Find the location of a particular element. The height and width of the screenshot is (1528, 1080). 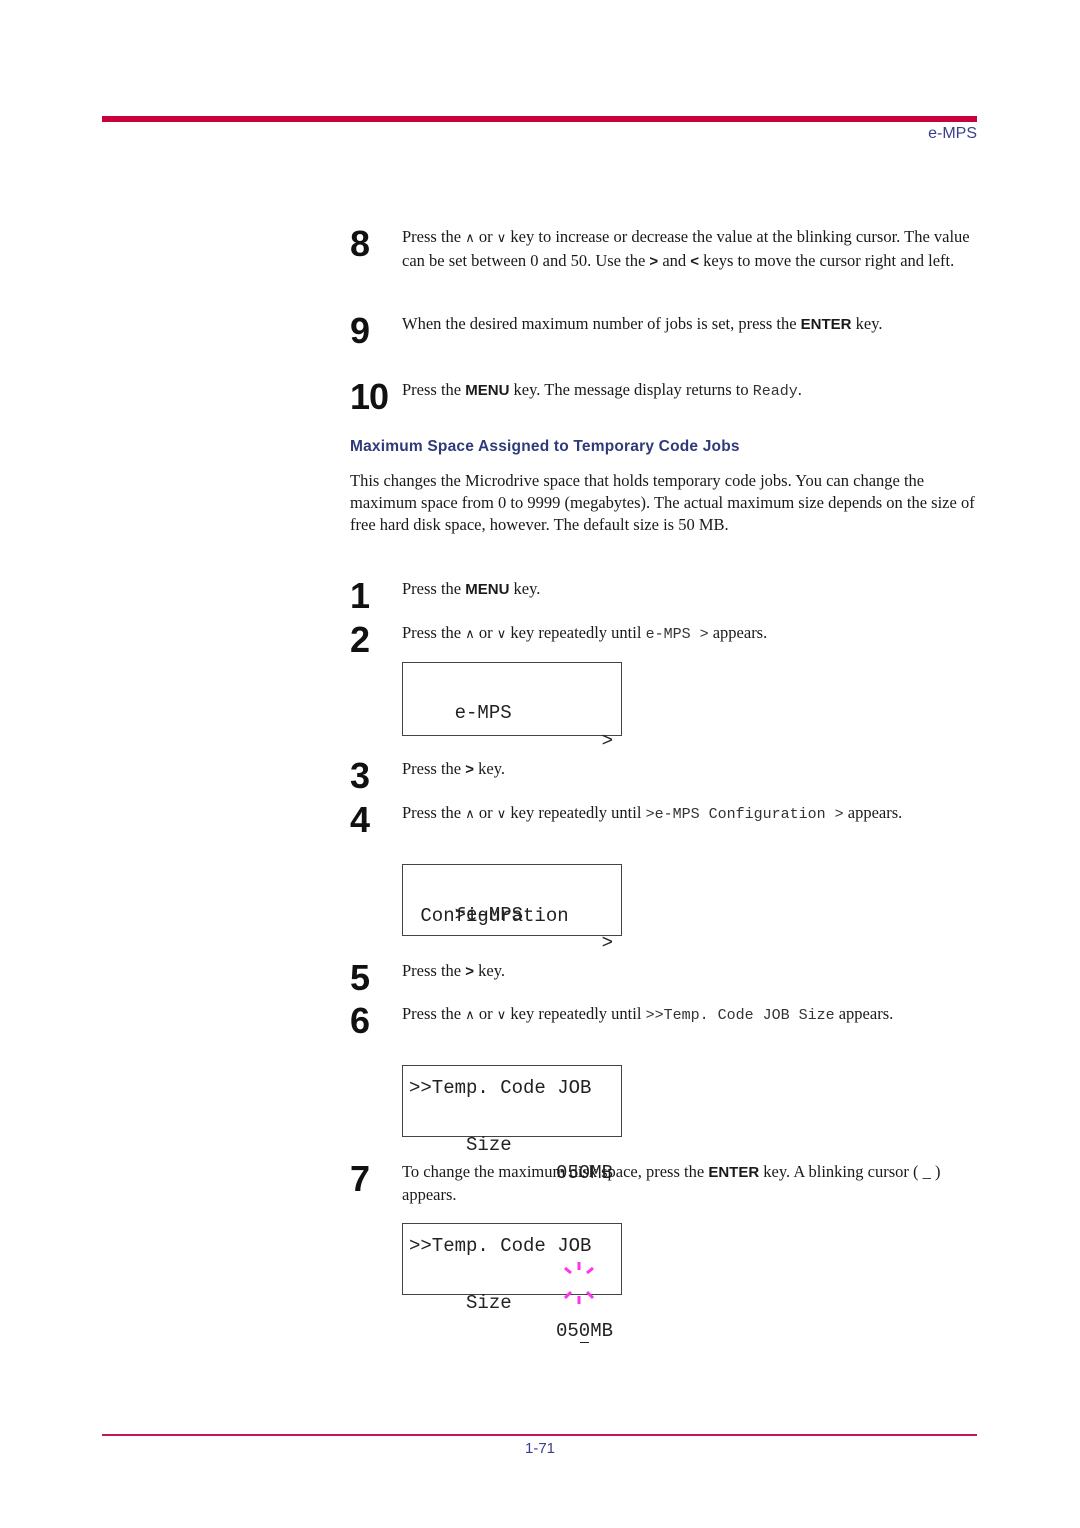

lcd-display-emps: e-MPS > is located at coordinates (512, 707).